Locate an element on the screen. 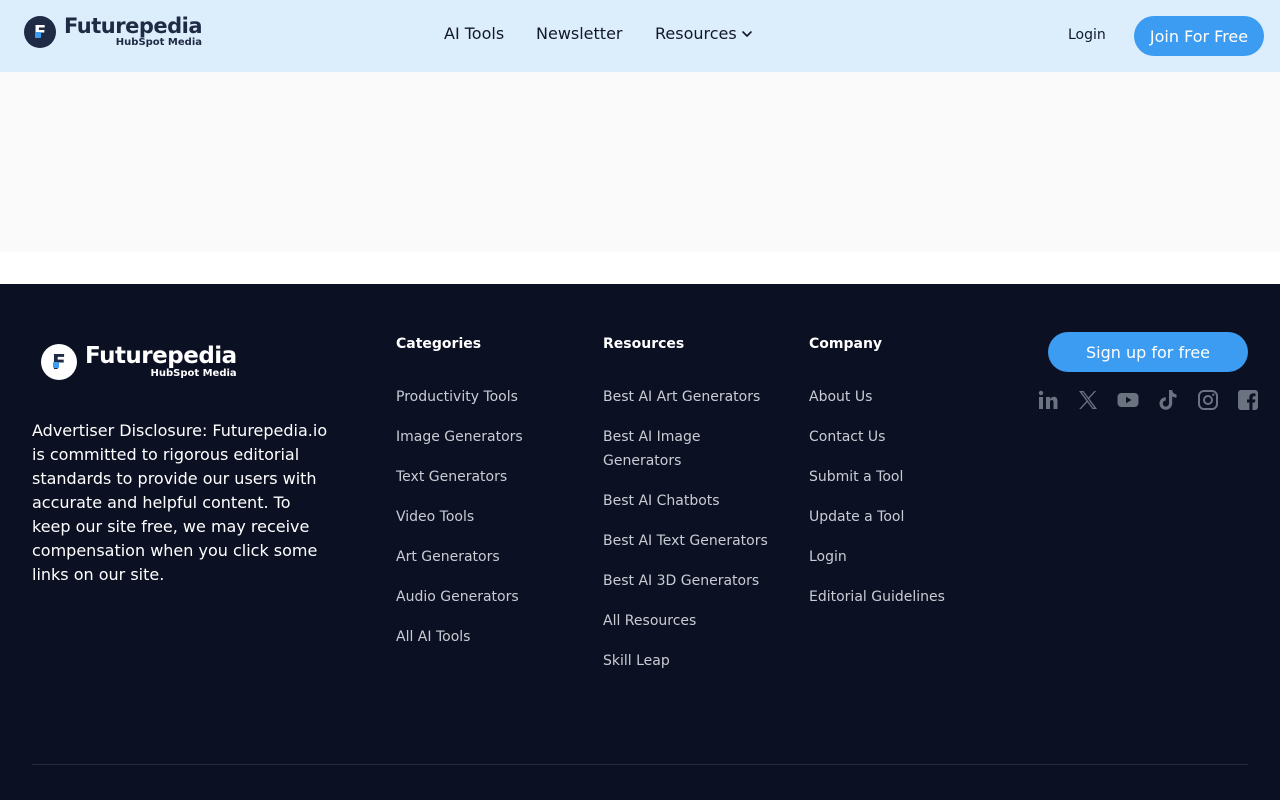 This screenshot has height=800, width=1280. chevron-down-icon is located at coordinates (746, 33).